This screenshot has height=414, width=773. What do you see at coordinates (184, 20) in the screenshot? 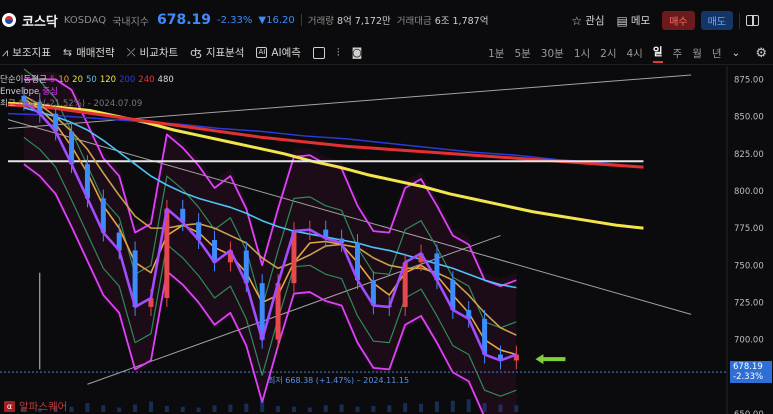
I see `current-price: 678.19` at bounding box center [184, 20].